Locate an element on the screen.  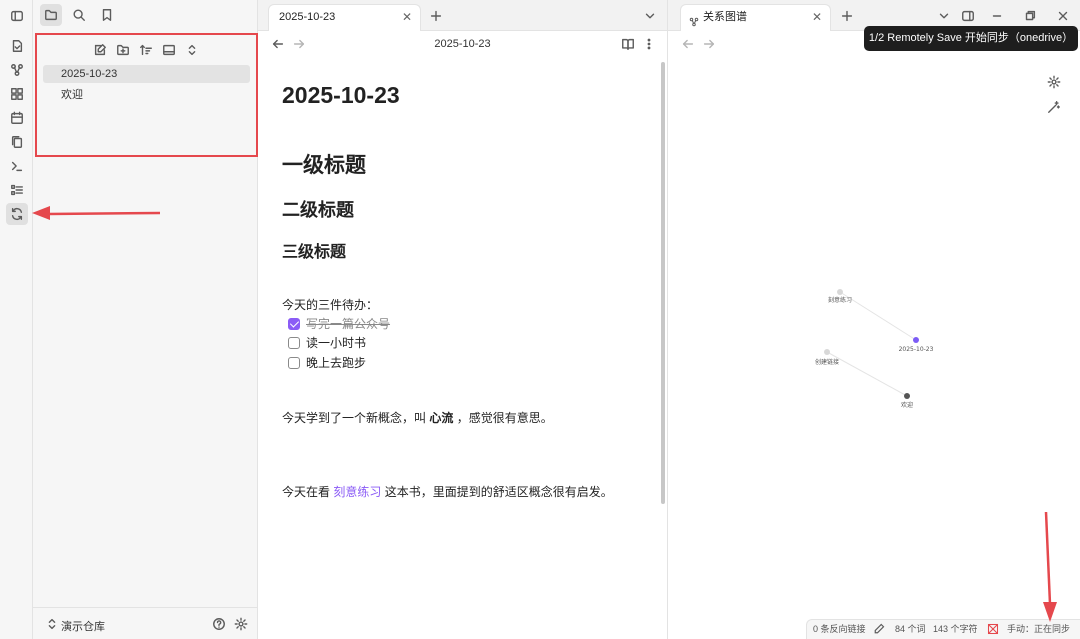
new-folder-icon is located at coordinates (123, 50).